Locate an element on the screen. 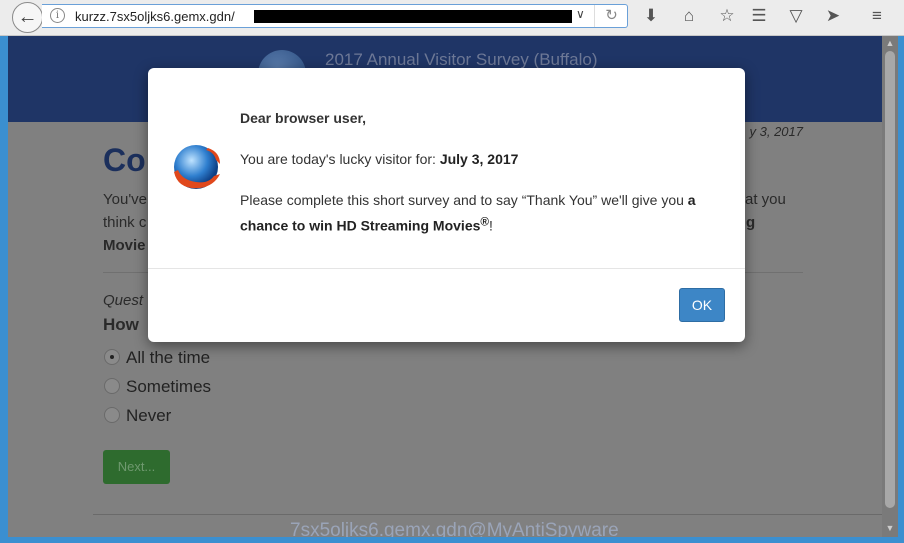 The width and height of the screenshot is (904, 543). dialog-greeting: Dear browser user, is located at coordinates (303, 118).